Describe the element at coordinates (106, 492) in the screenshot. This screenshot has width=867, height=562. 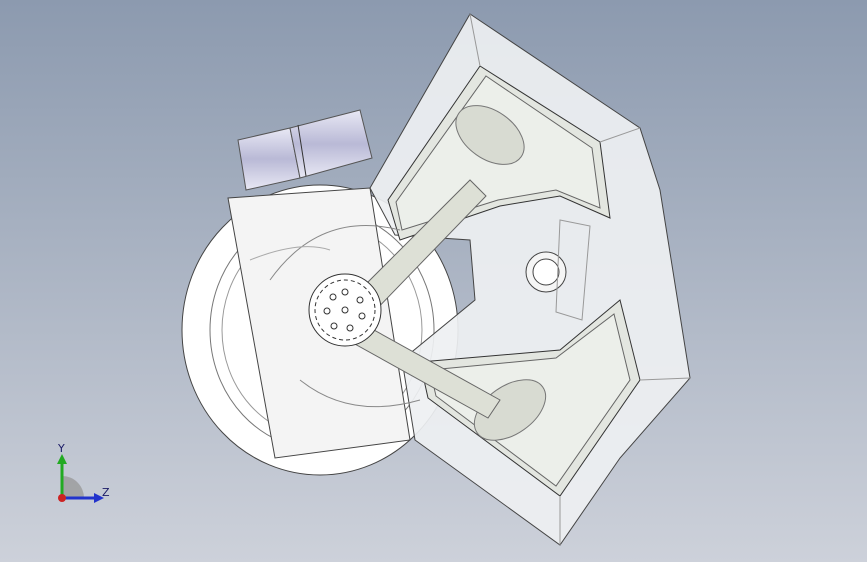
I see `triad-z-label: Z` at that location.